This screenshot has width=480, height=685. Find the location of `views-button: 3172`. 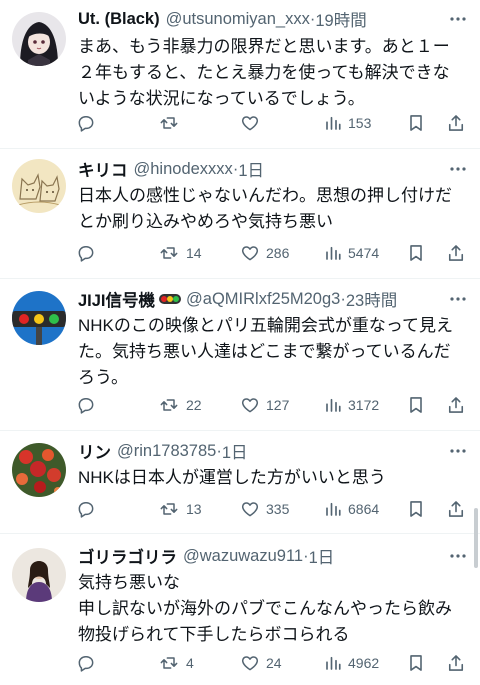

views-button: 3172 is located at coordinates (351, 405).